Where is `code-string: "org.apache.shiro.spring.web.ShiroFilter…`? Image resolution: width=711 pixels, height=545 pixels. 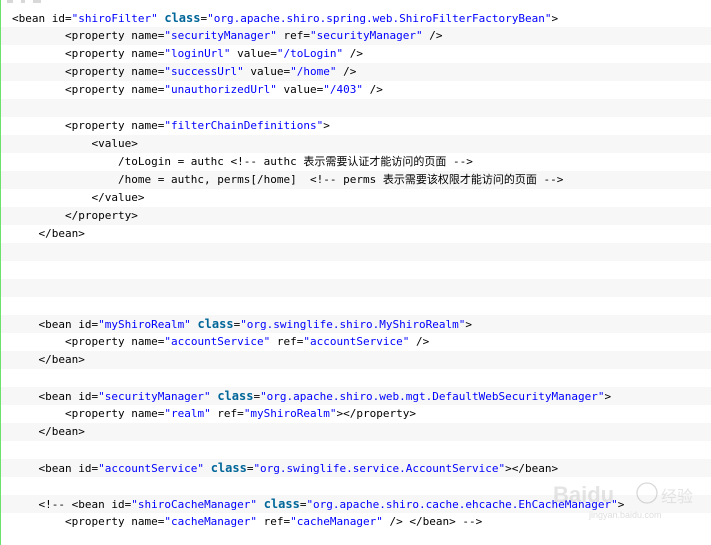
code-string: "org.apache.shiro.spring.web.ShiroFilter… is located at coordinates (379, 18).